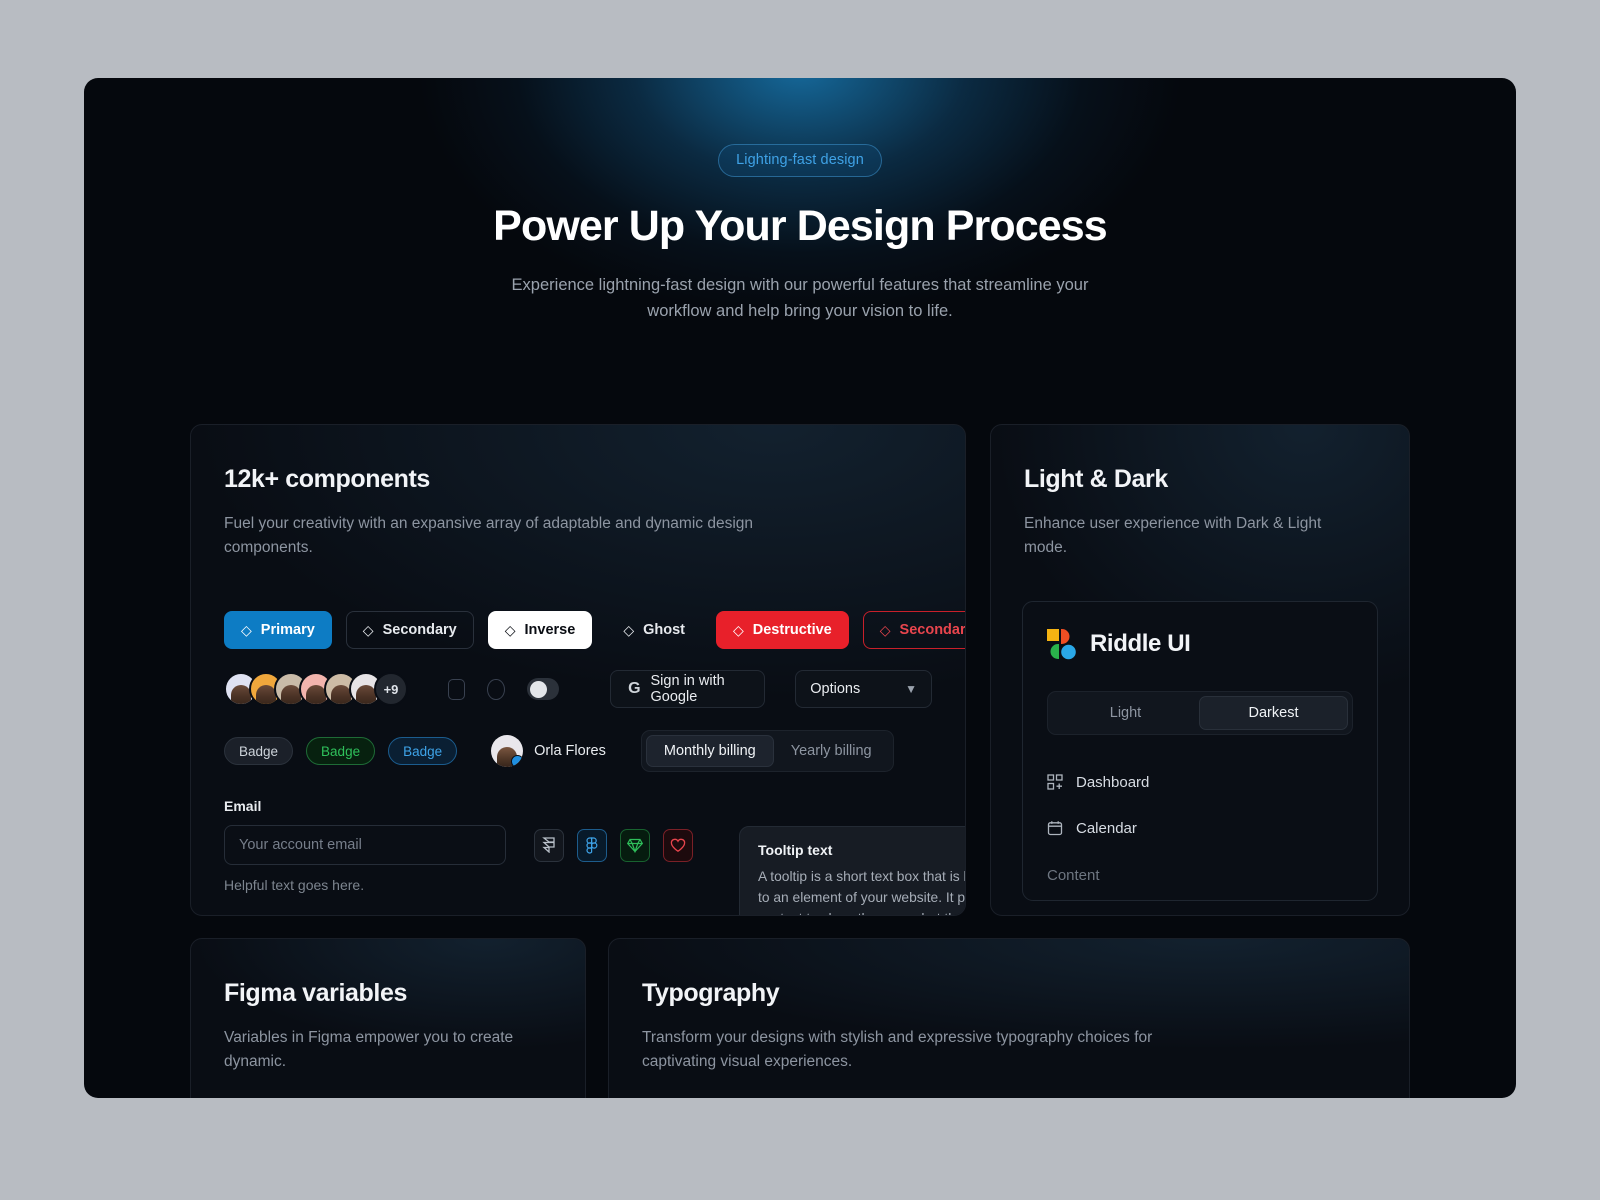 This screenshot has width=1600, height=1200. I want to click on framer-icon-button, so click(549, 845).